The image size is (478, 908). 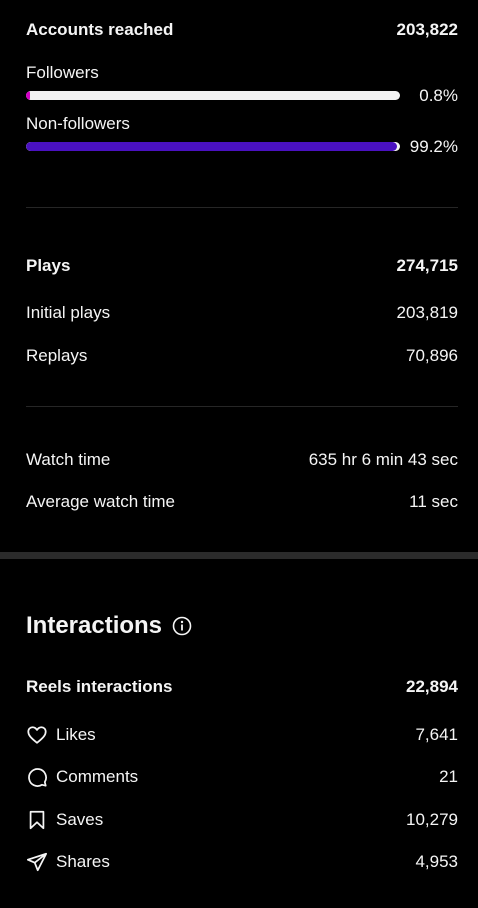 What do you see at coordinates (242, 502) in the screenshot?
I see `average-watch-time-row: Average watch time 11 sec` at bounding box center [242, 502].